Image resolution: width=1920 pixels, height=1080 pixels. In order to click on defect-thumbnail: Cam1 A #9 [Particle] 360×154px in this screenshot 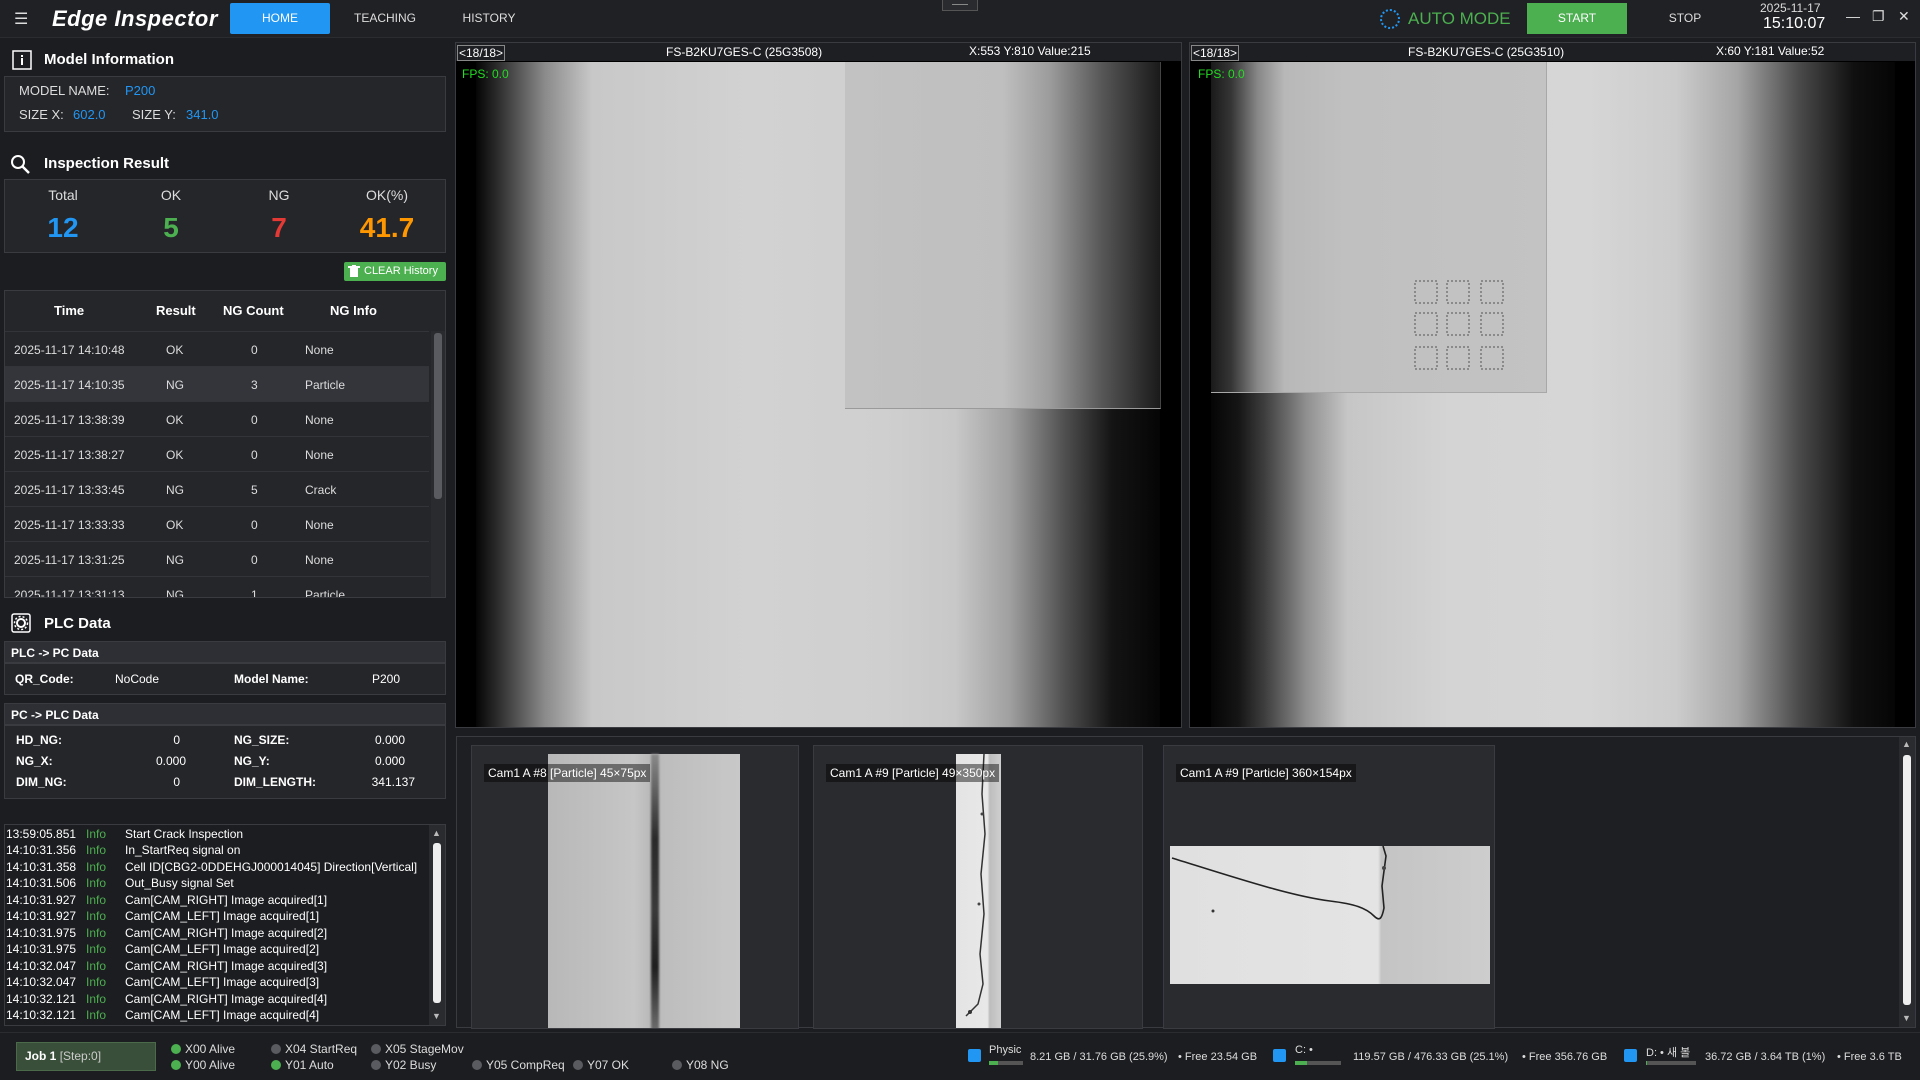, I will do `click(1329, 887)`.